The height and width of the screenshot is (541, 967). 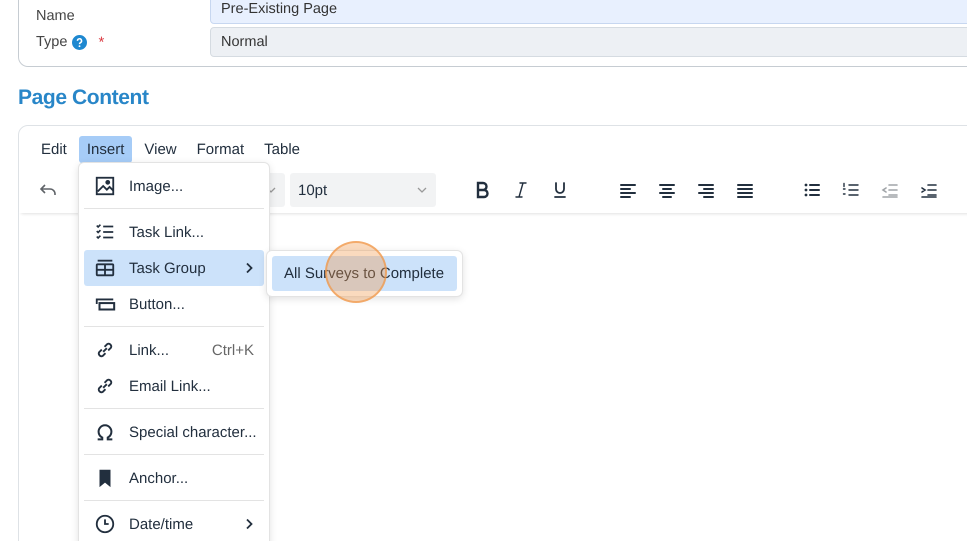 What do you see at coordinates (101, 42) in the screenshot?
I see `required-mark: *` at bounding box center [101, 42].